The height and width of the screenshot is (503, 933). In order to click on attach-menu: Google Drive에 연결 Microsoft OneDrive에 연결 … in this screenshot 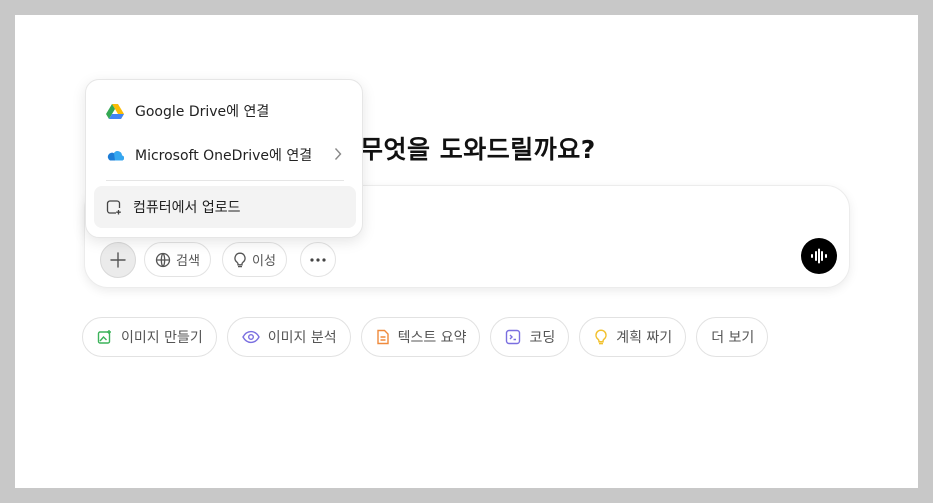, I will do `click(224, 158)`.